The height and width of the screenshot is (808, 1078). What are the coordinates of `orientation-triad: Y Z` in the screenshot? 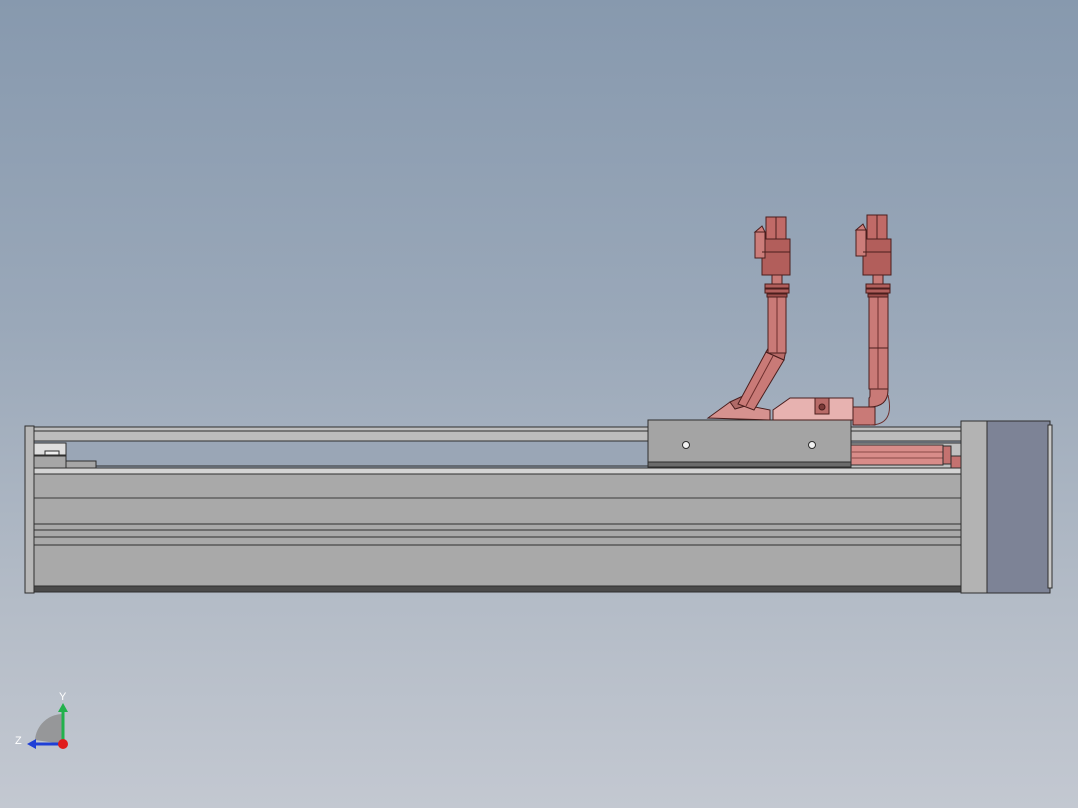 It's located at (41, 720).